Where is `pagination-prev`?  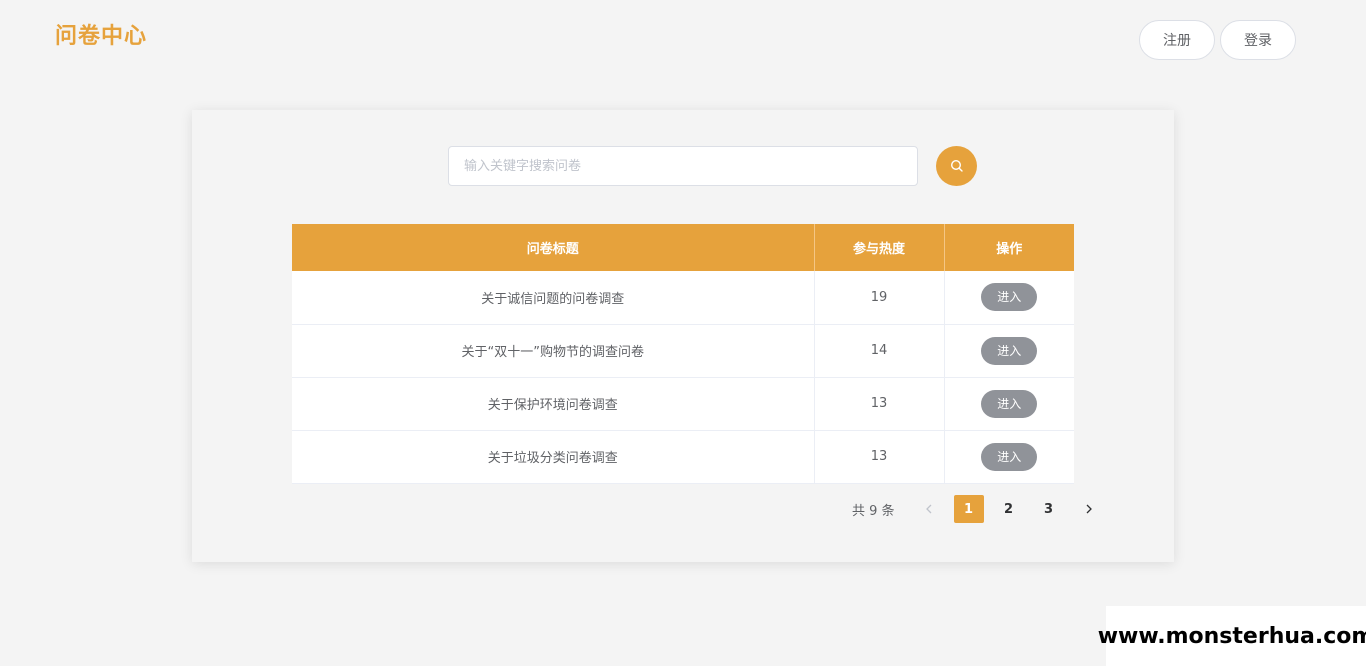 pagination-prev is located at coordinates (929, 509).